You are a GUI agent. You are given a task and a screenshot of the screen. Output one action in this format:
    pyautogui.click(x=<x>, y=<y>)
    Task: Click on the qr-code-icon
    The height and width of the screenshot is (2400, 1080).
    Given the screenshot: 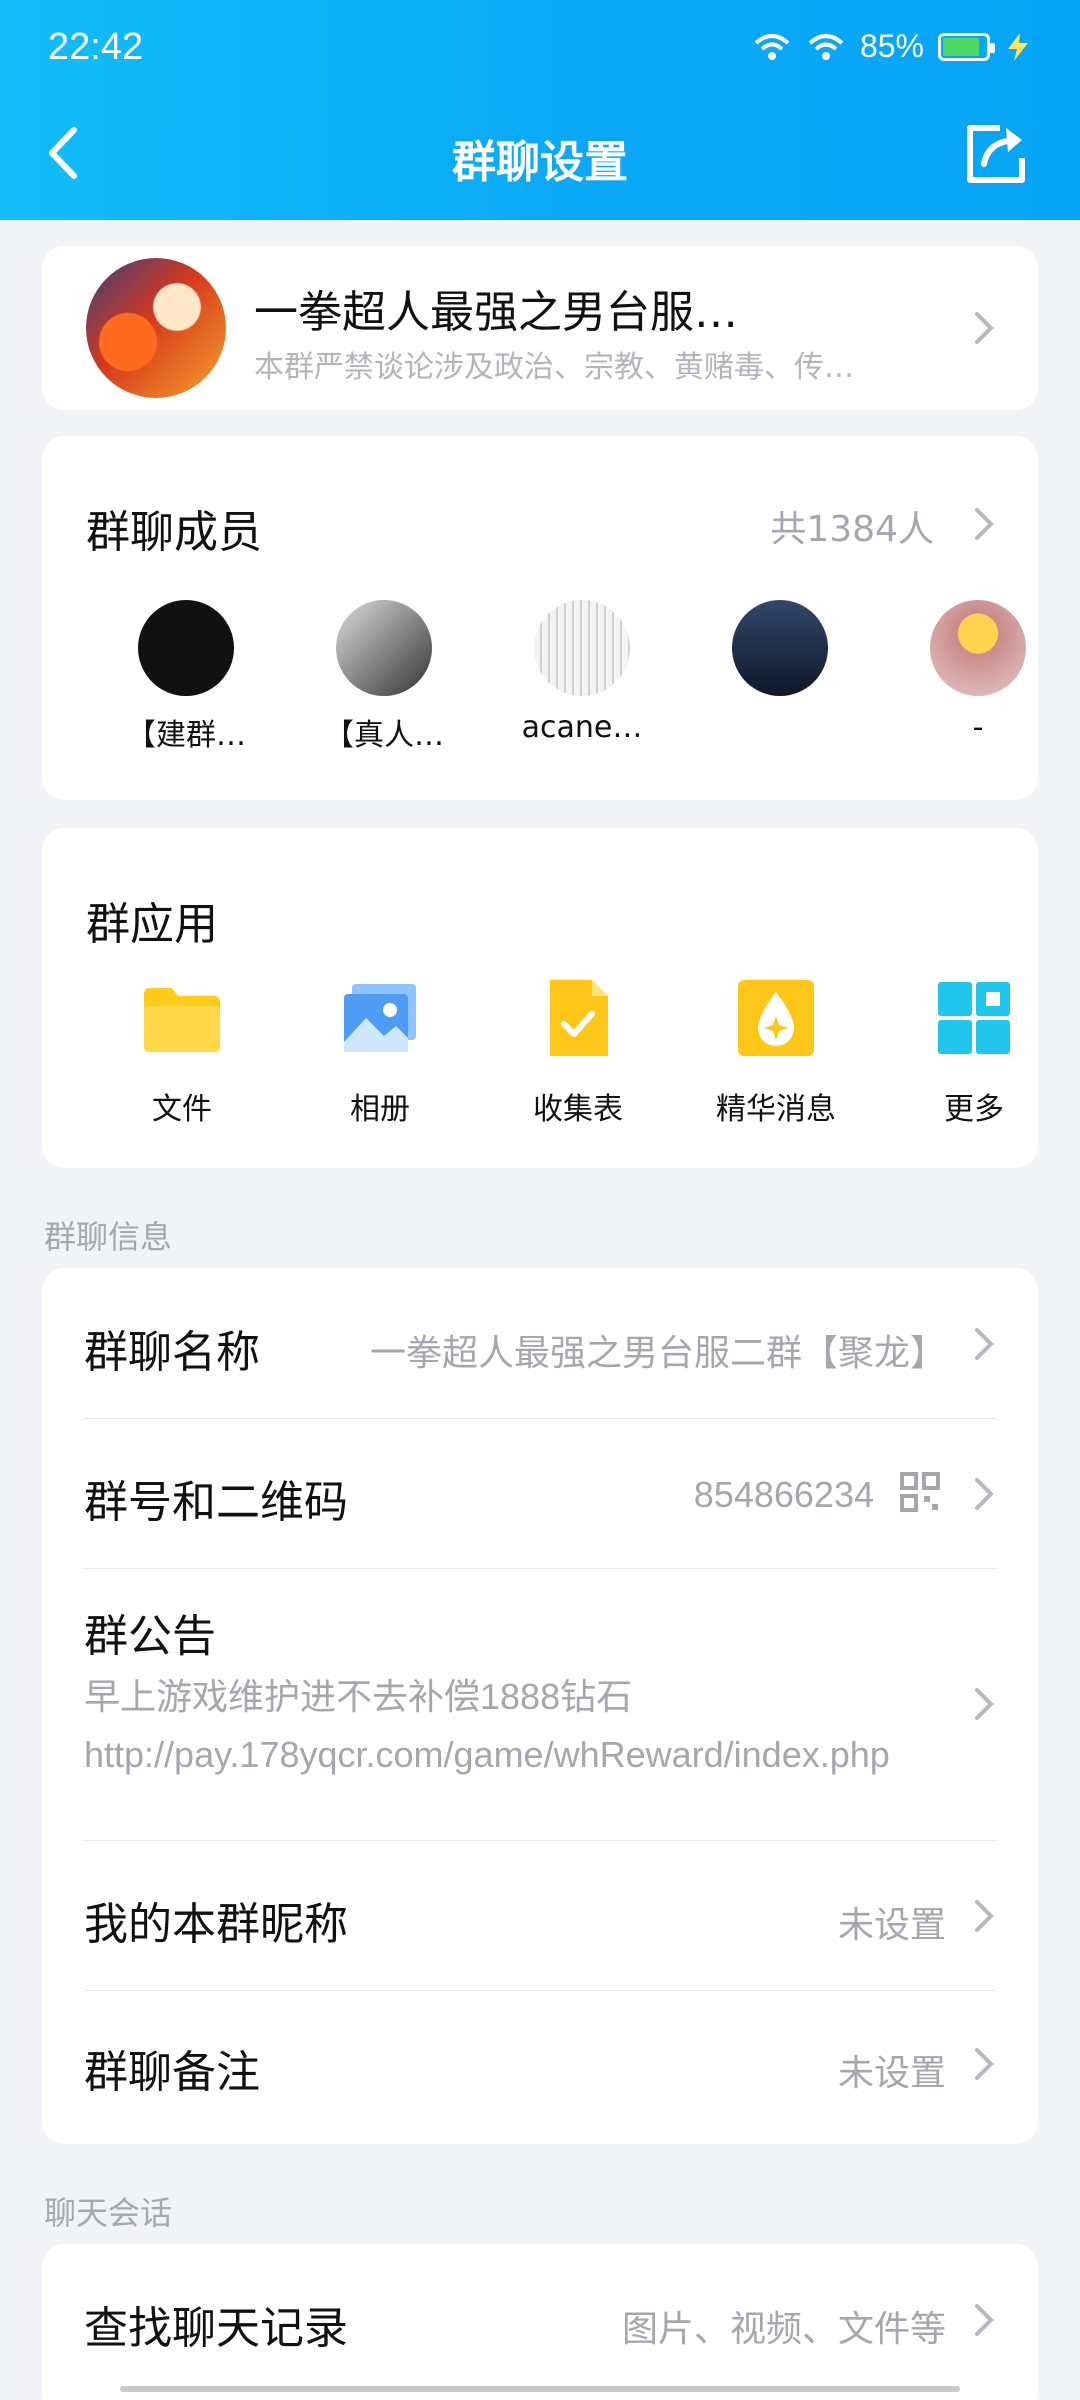 What is the action you would take?
    pyautogui.click(x=920, y=1492)
    